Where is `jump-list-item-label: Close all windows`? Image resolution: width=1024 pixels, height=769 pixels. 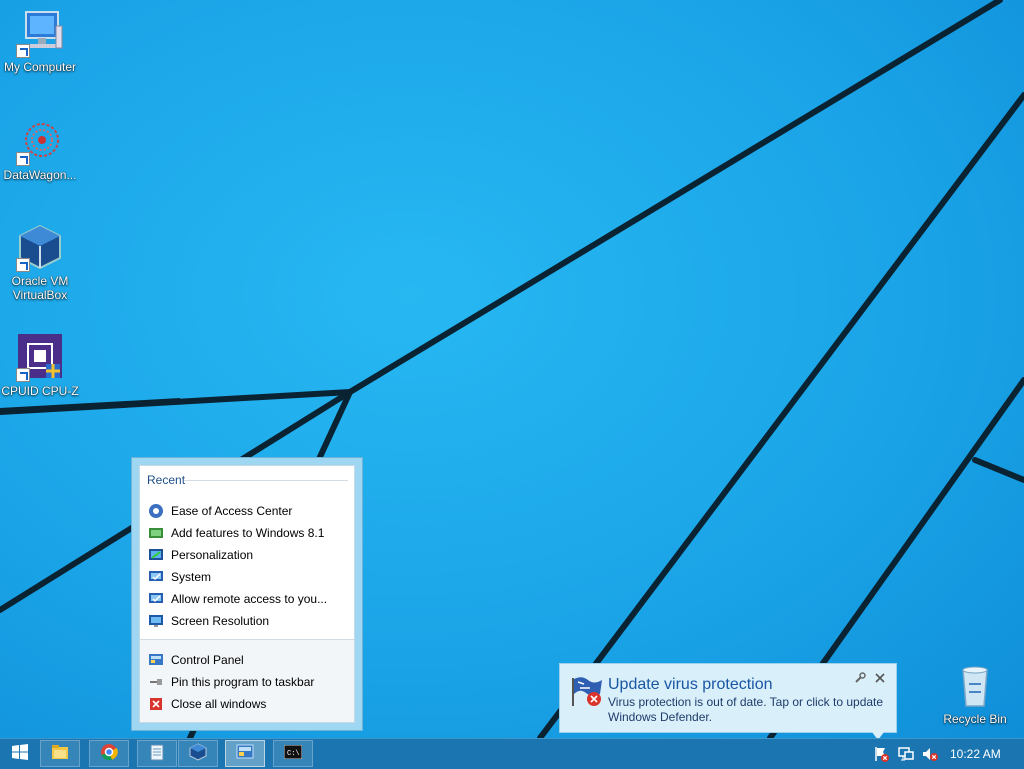
jump-list-item-label: Close all windows is located at coordinates (219, 704).